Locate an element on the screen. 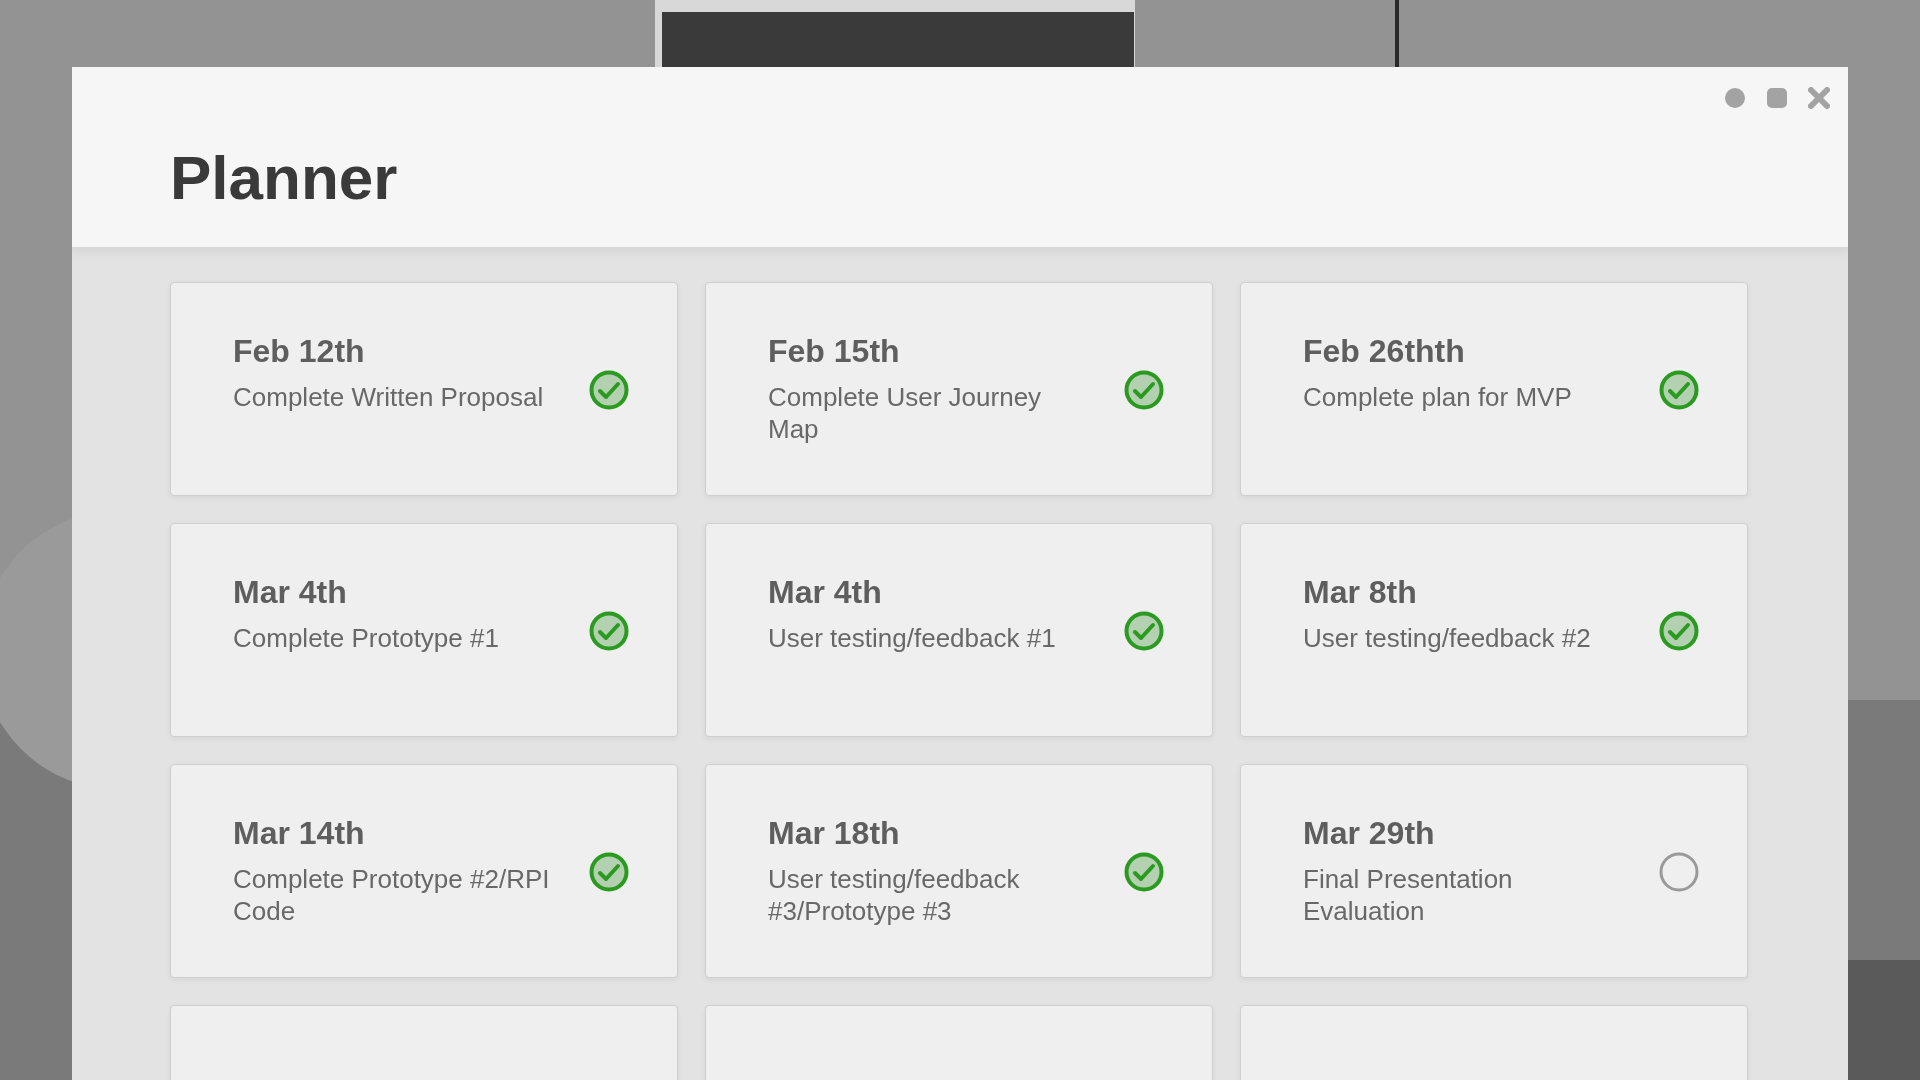 The width and height of the screenshot is (1920, 1080). window-title: Planner is located at coordinates (284, 178).